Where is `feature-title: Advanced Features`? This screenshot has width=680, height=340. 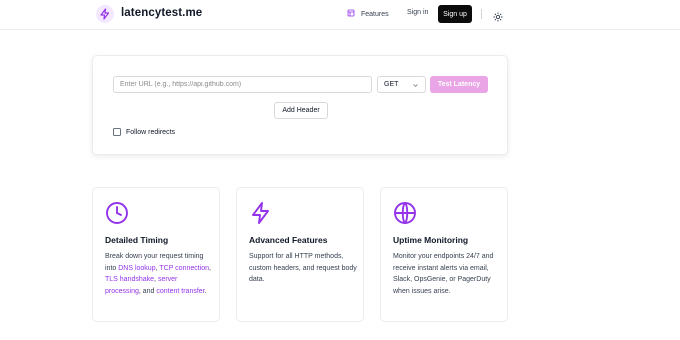 feature-title: Advanced Features is located at coordinates (288, 240).